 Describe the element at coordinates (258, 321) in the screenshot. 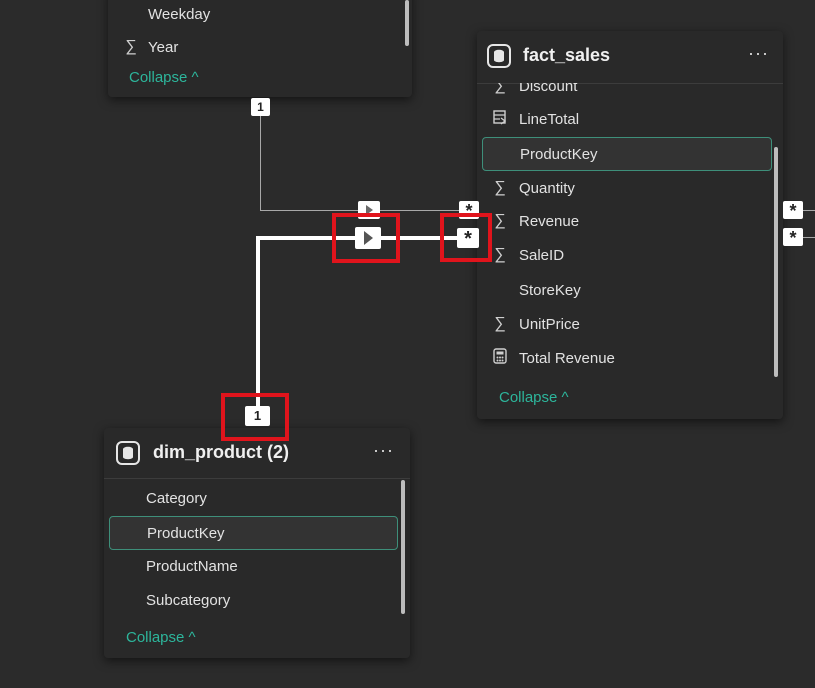

I see `relationship-line-active-vertical` at that location.